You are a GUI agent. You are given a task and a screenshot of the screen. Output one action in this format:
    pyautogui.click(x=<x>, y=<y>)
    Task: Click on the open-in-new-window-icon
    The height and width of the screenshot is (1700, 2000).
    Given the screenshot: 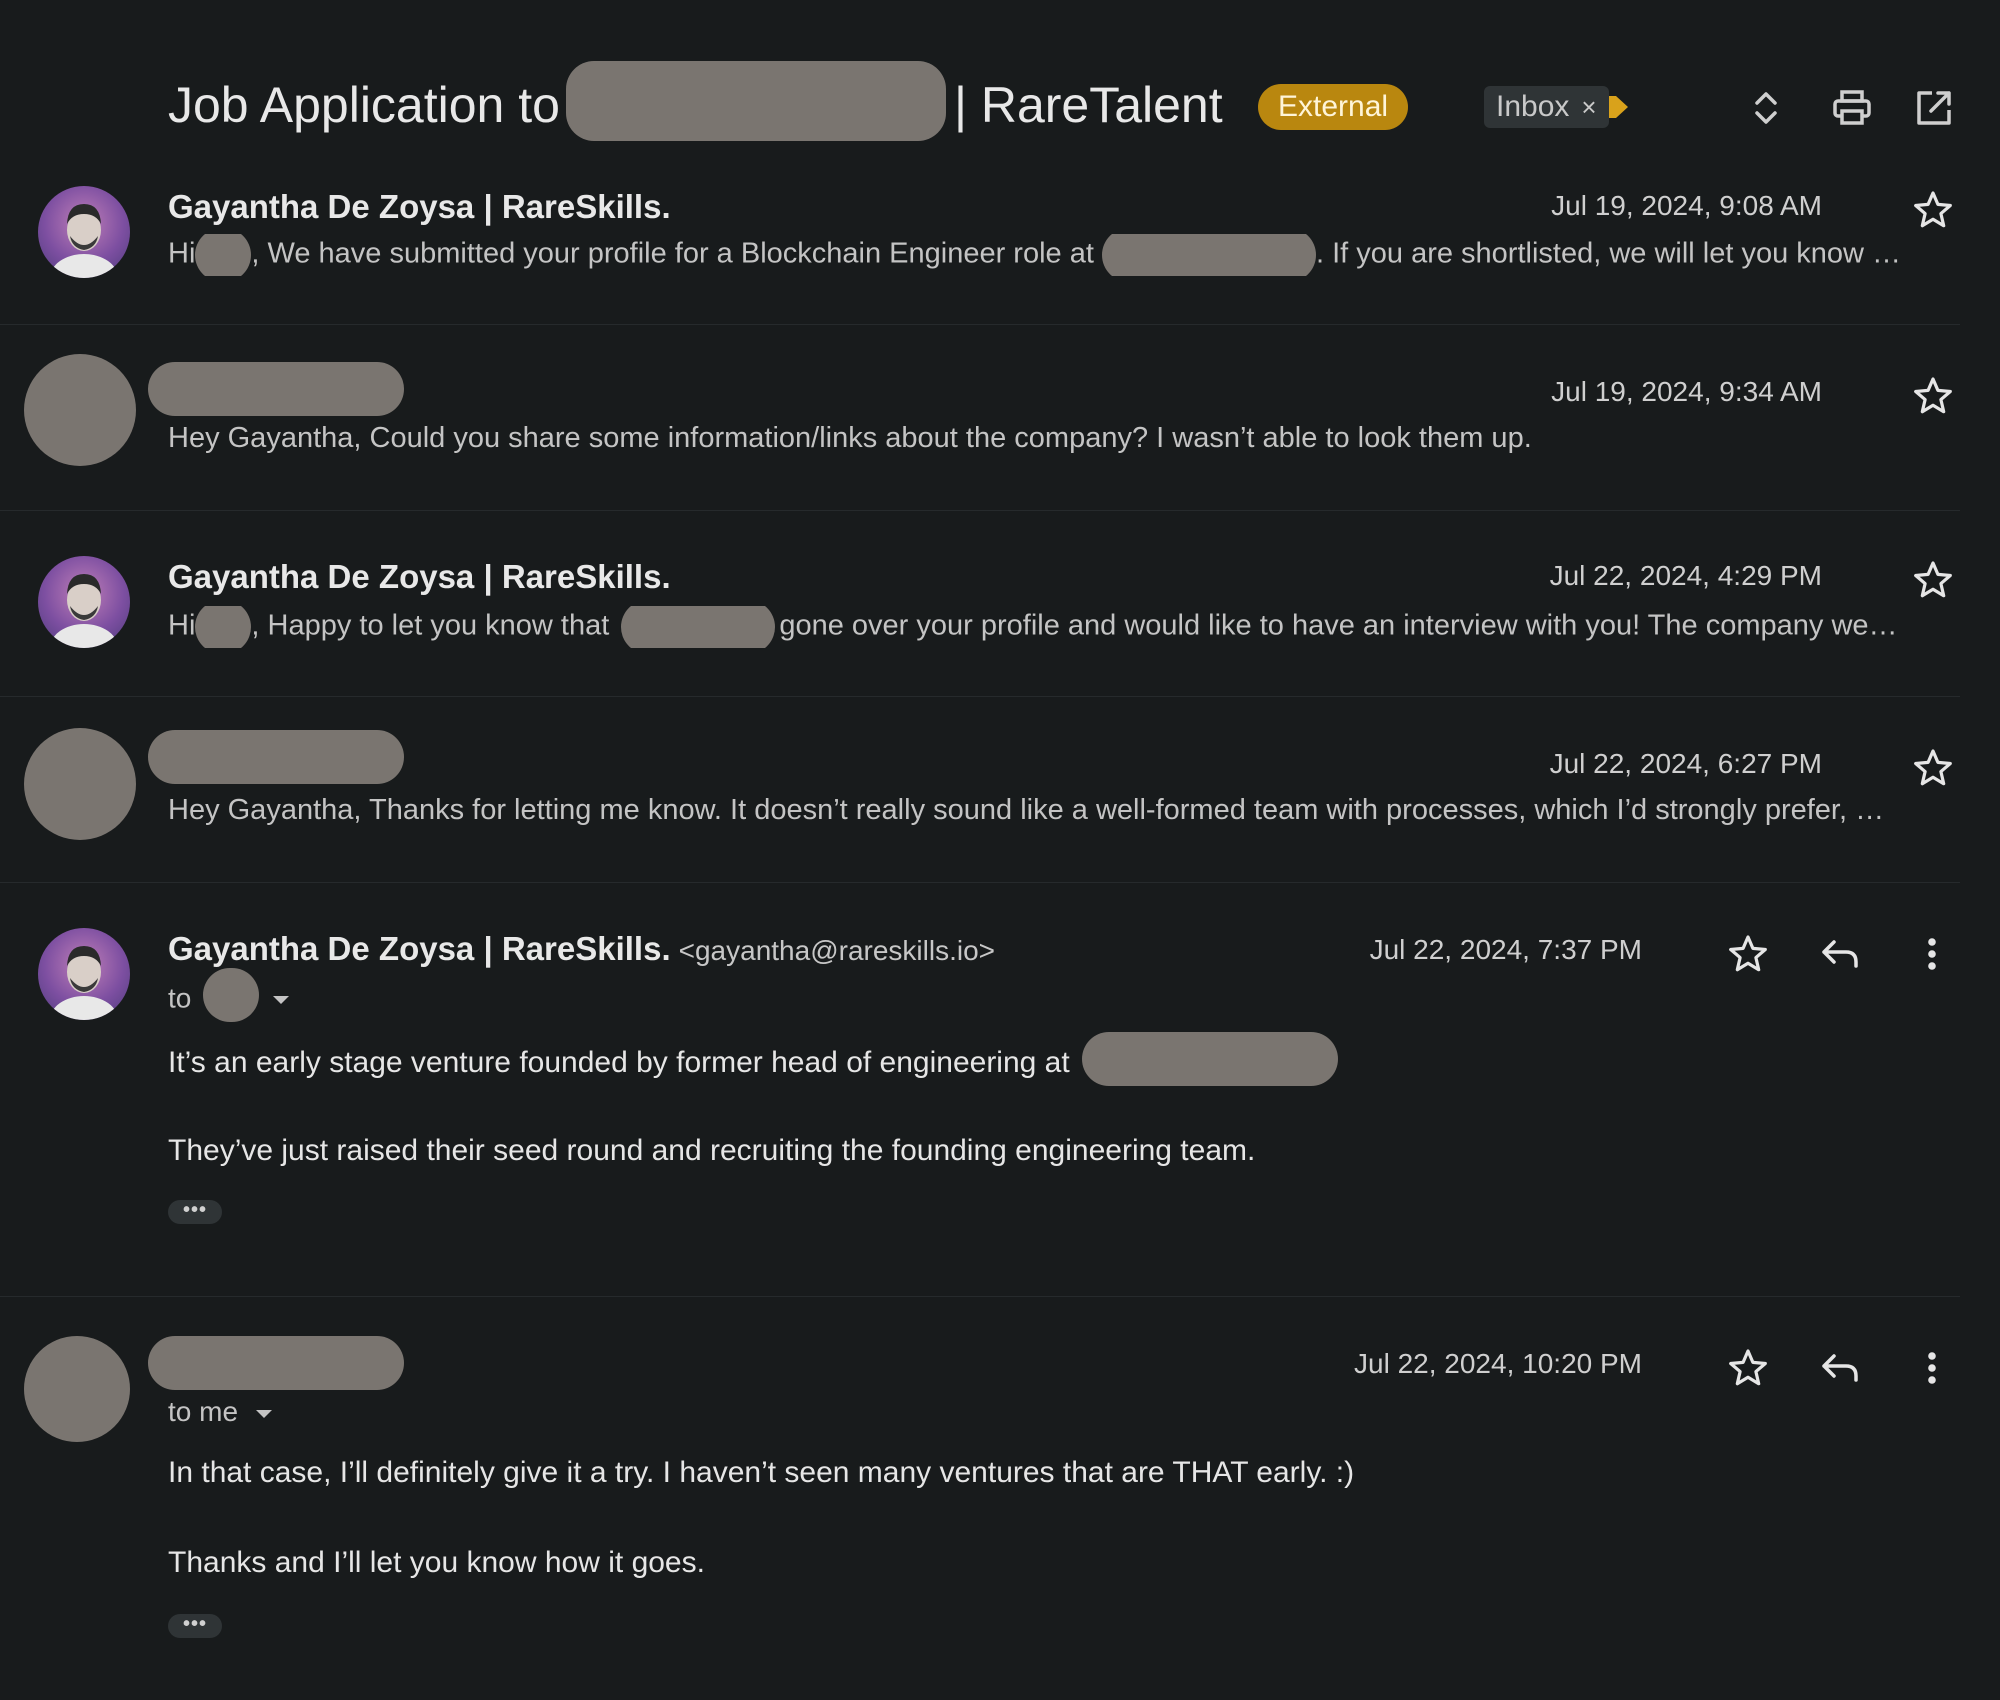 What is the action you would take?
    pyautogui.click(x=1934, y=108)
    